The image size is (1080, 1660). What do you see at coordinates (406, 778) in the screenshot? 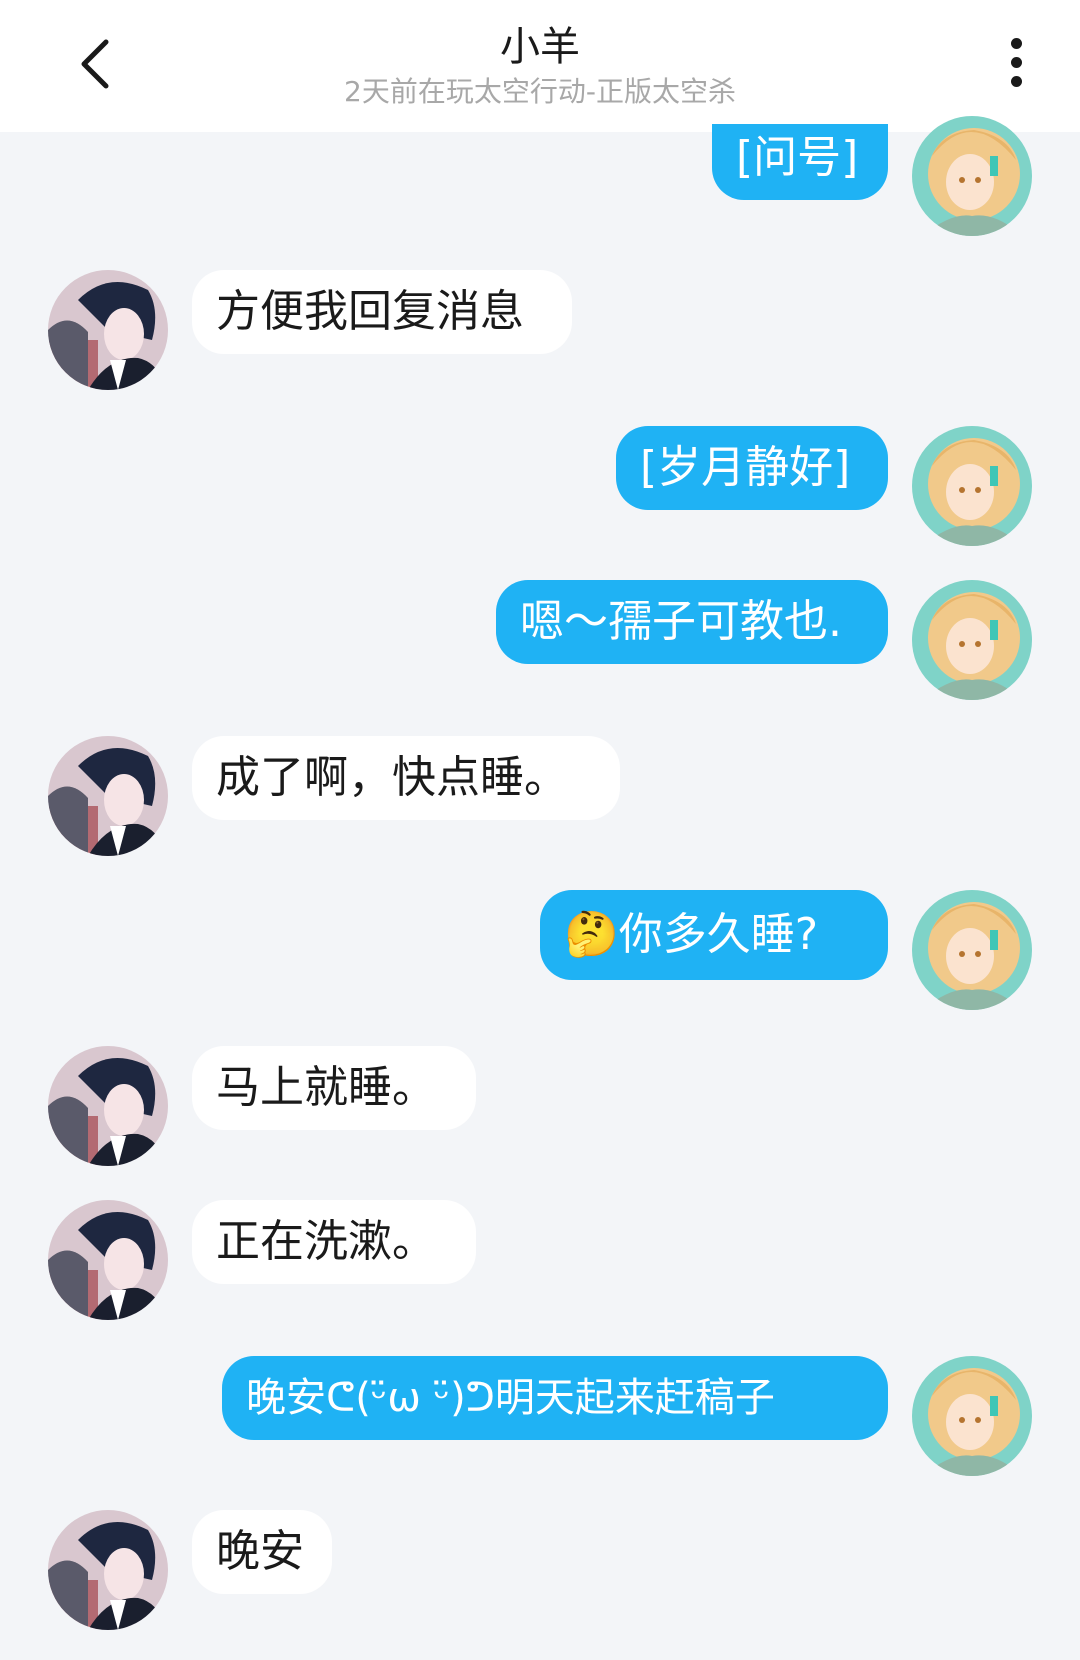
I see `message-bubble: 成了啊，快点睡。` at bounding box center [406, 778].